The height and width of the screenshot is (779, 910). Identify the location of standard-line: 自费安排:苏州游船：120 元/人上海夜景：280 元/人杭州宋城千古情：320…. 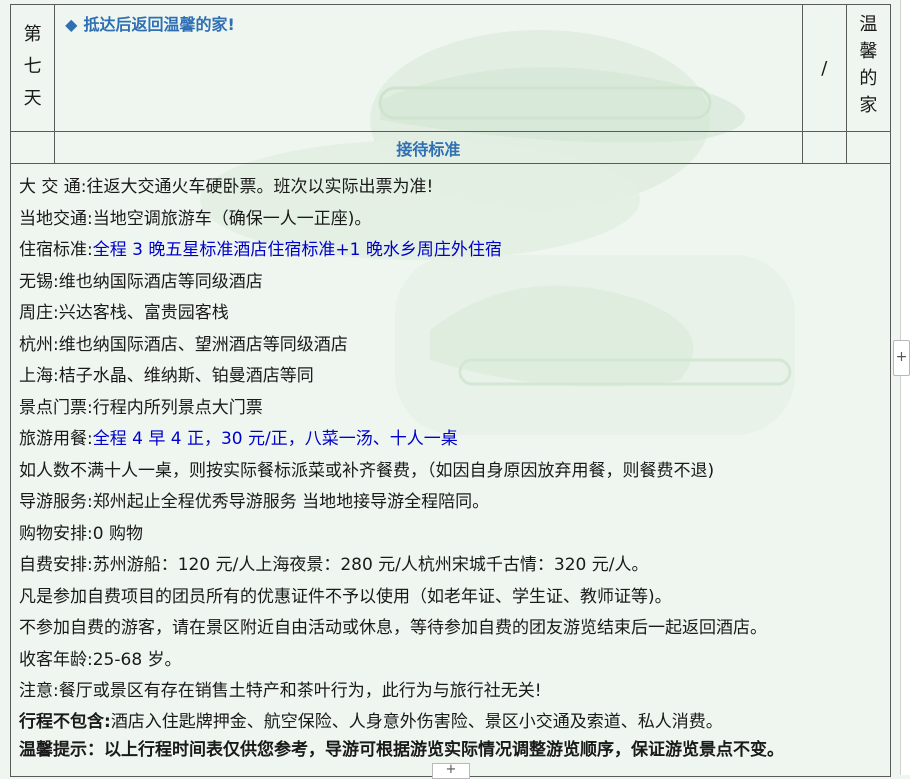
(450, 566).